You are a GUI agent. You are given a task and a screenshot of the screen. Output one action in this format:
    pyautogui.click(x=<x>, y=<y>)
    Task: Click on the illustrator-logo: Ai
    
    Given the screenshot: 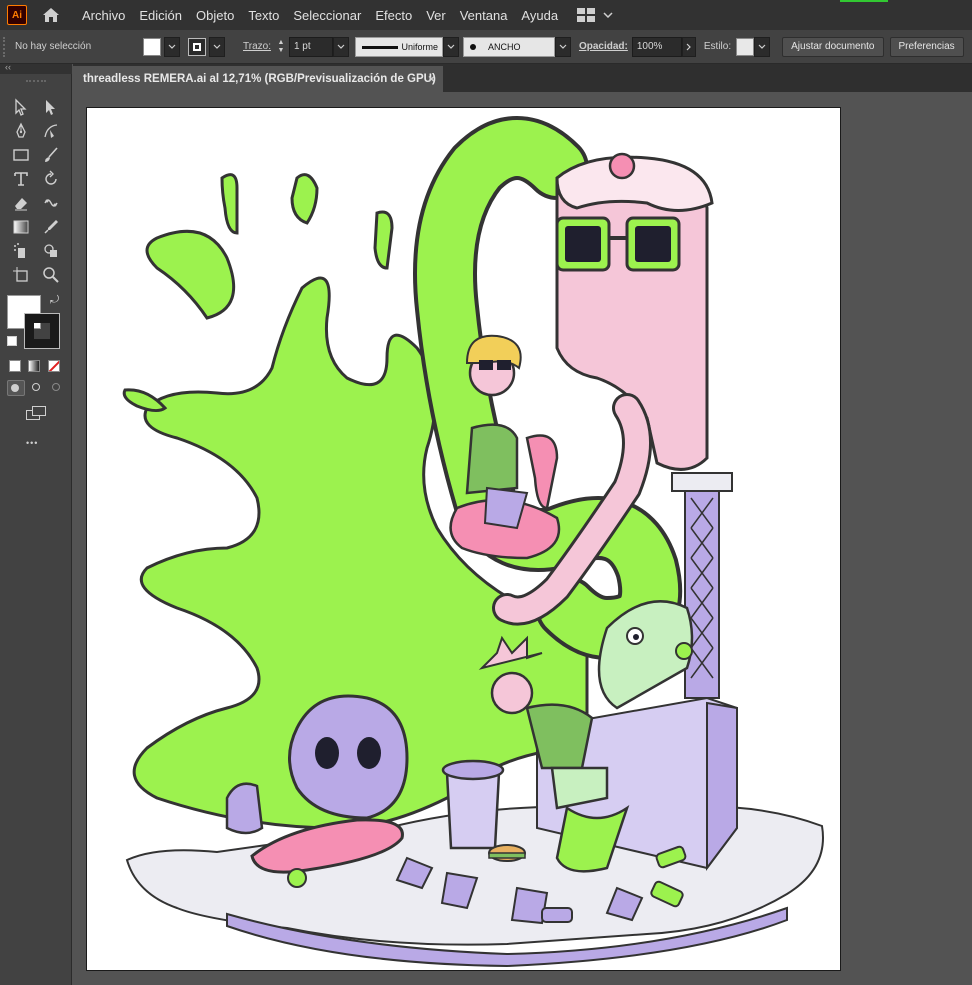 What is the action you would take?
    pyautogui.click(x=17, y=15)
    